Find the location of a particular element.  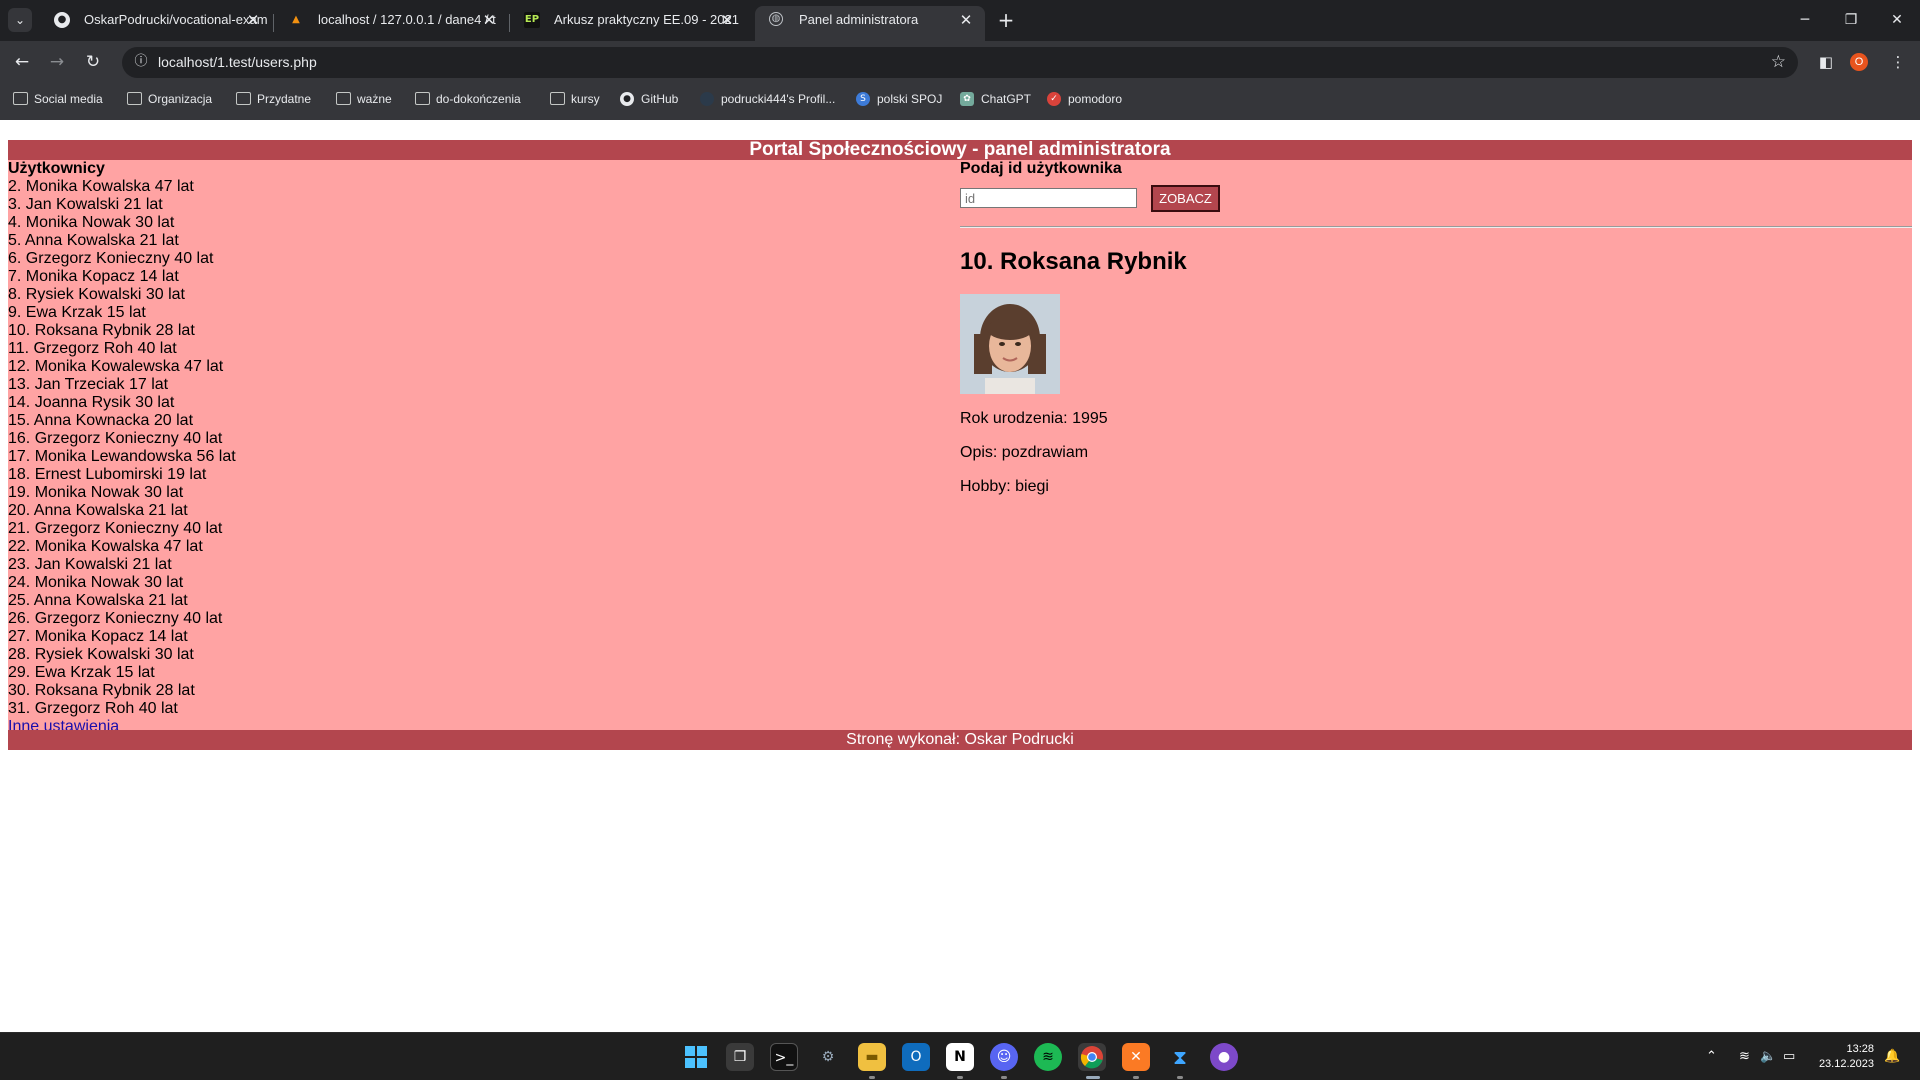

start-icon is located at coordinates (696, 1057).